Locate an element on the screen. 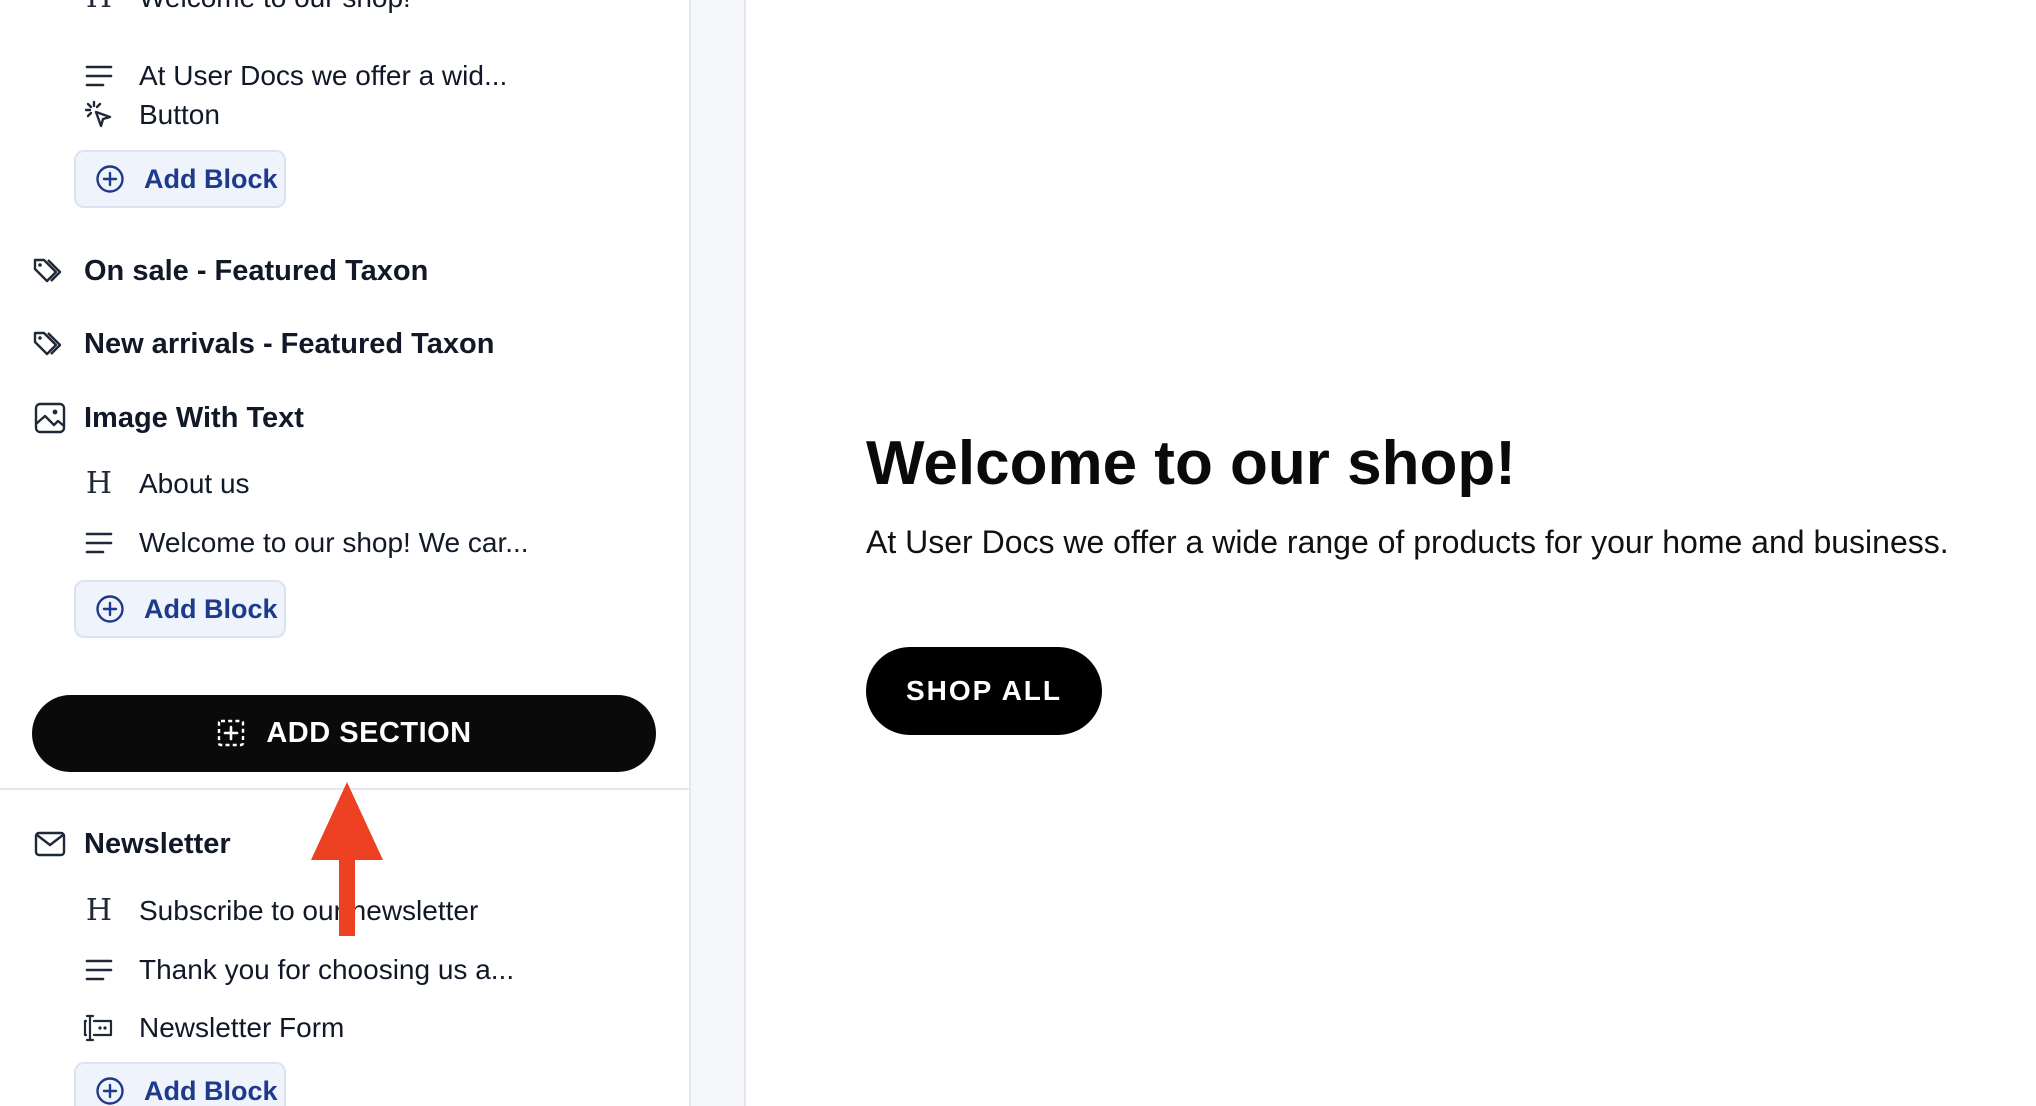 The height and width of the screenshot is (1106, 2036). section-label: On sale - Featured Taxon is located at coordinates (256, 270).